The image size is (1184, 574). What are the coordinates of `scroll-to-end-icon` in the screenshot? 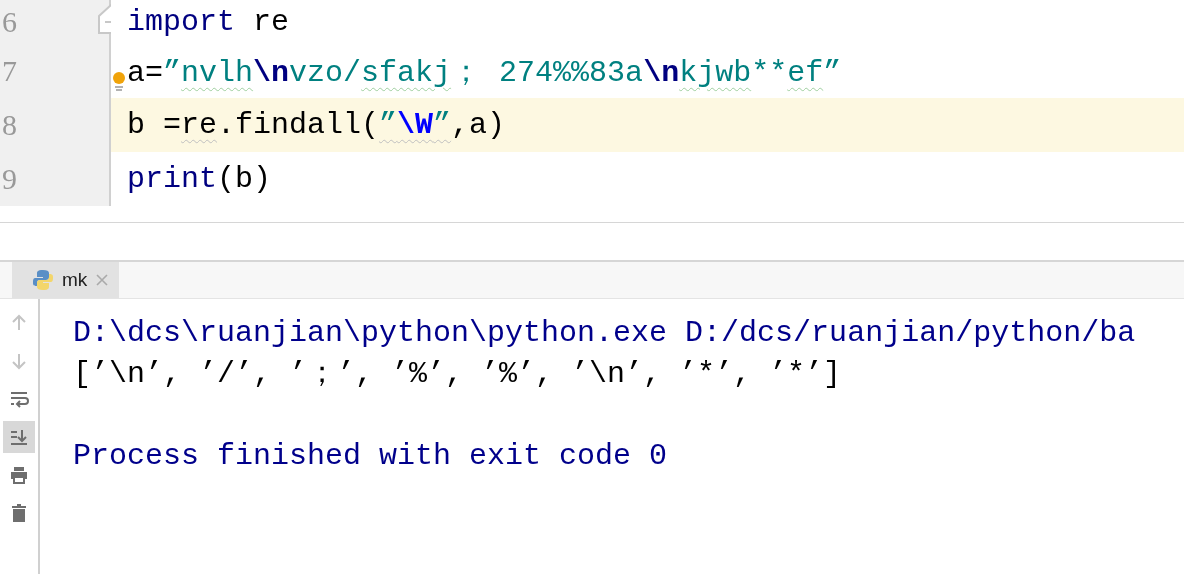 It's located at (19, 437).